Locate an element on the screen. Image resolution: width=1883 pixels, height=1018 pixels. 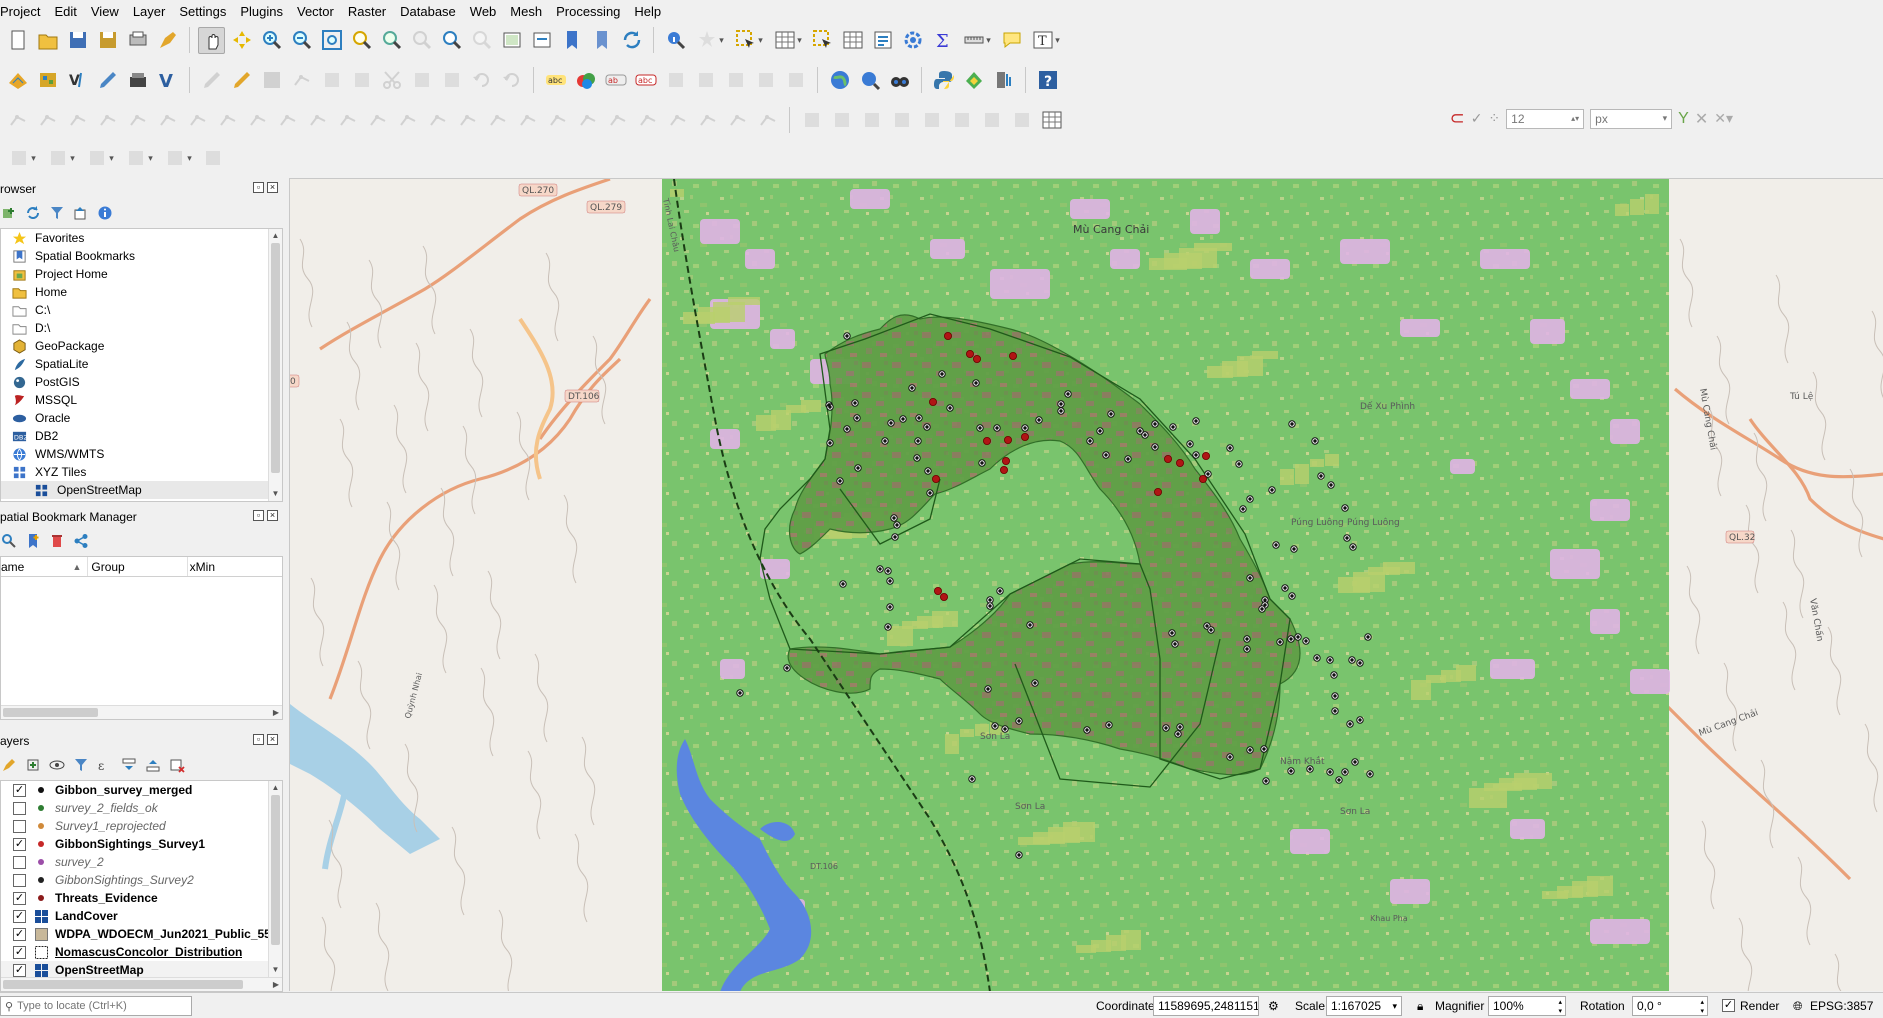
layer-item: ✓ WDPA_WDOECM_Jun2021_Public_555 is located at coordinates (141, 934).